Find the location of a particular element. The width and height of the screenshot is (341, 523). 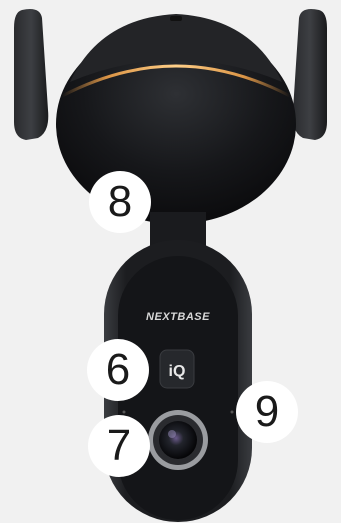

dome-slot is located at coordinates (176, 18).